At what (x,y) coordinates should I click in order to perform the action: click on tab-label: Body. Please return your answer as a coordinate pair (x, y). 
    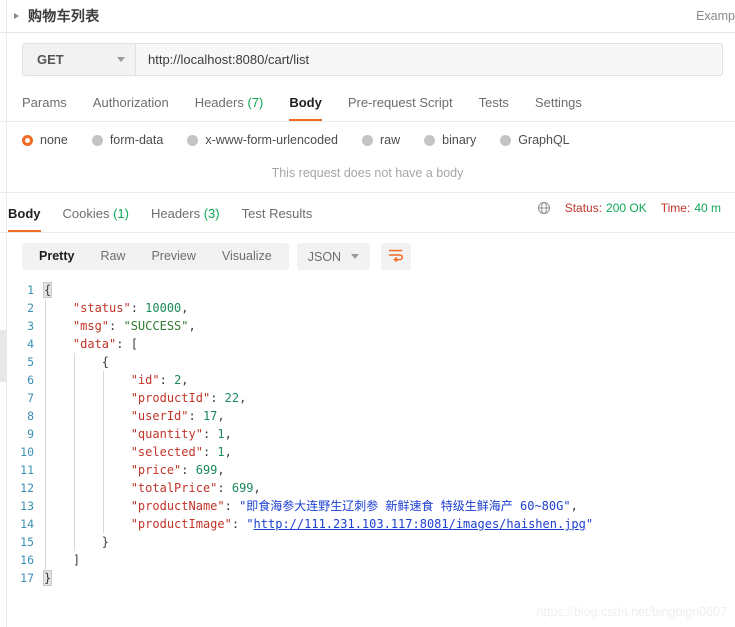
    Looking at the image, I should click on (305, 102).